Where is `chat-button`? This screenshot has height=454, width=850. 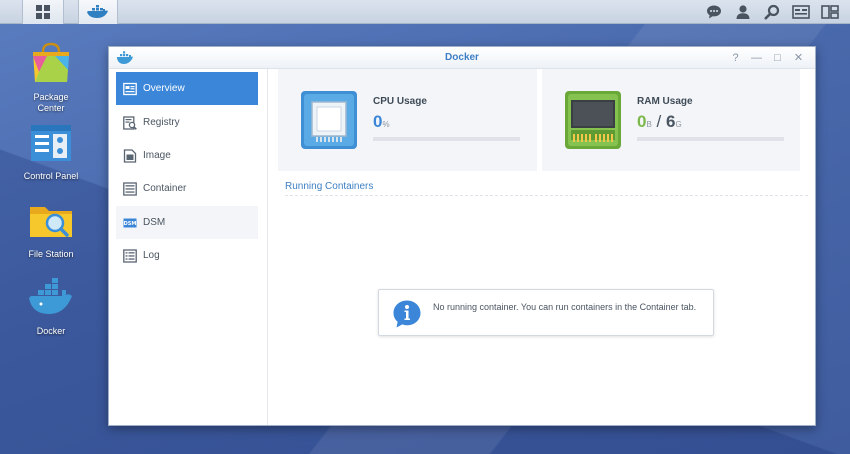 chat-button is located at coordinates (713, 12).